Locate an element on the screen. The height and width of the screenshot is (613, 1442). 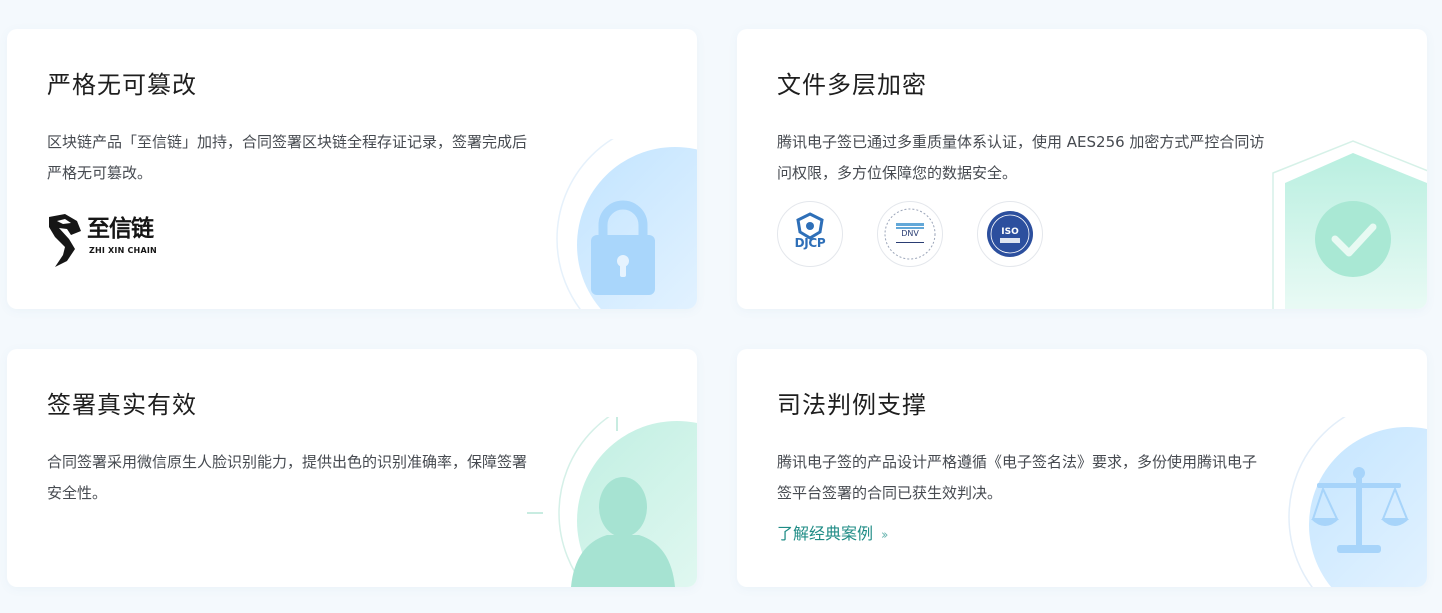
zhixin-chain-mark-icon is located at coordinates (65, 240).